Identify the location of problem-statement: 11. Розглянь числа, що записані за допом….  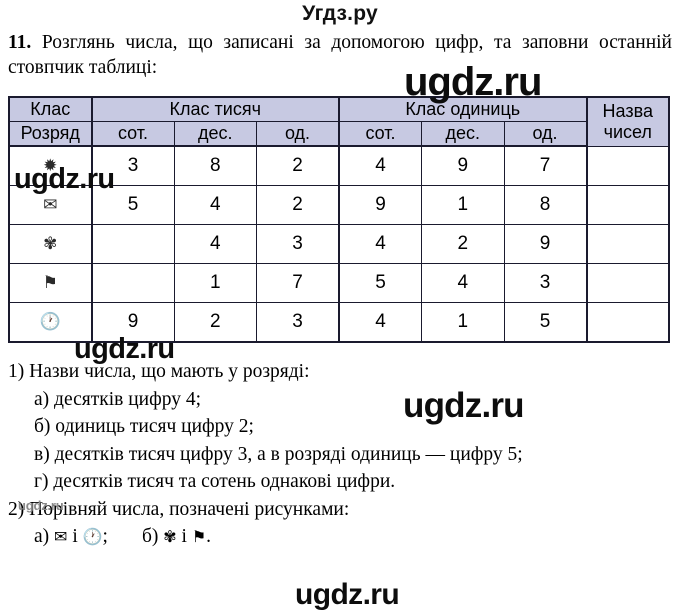
(340, 55).